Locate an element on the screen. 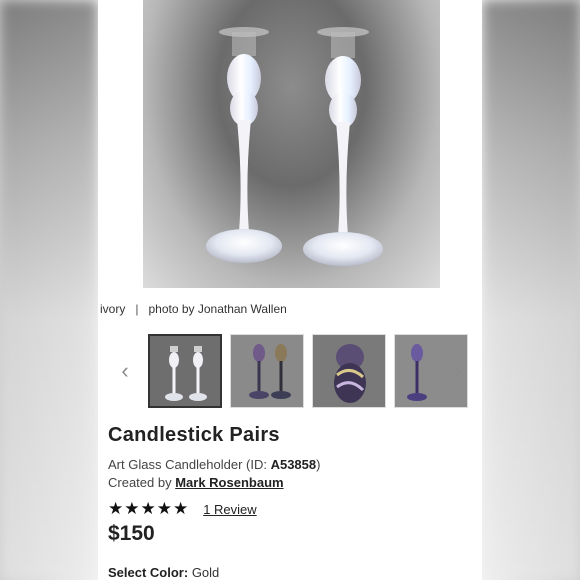 This screenshot has width=580, height=580. thumbnail-1-image is located at coordinates (185, 371).